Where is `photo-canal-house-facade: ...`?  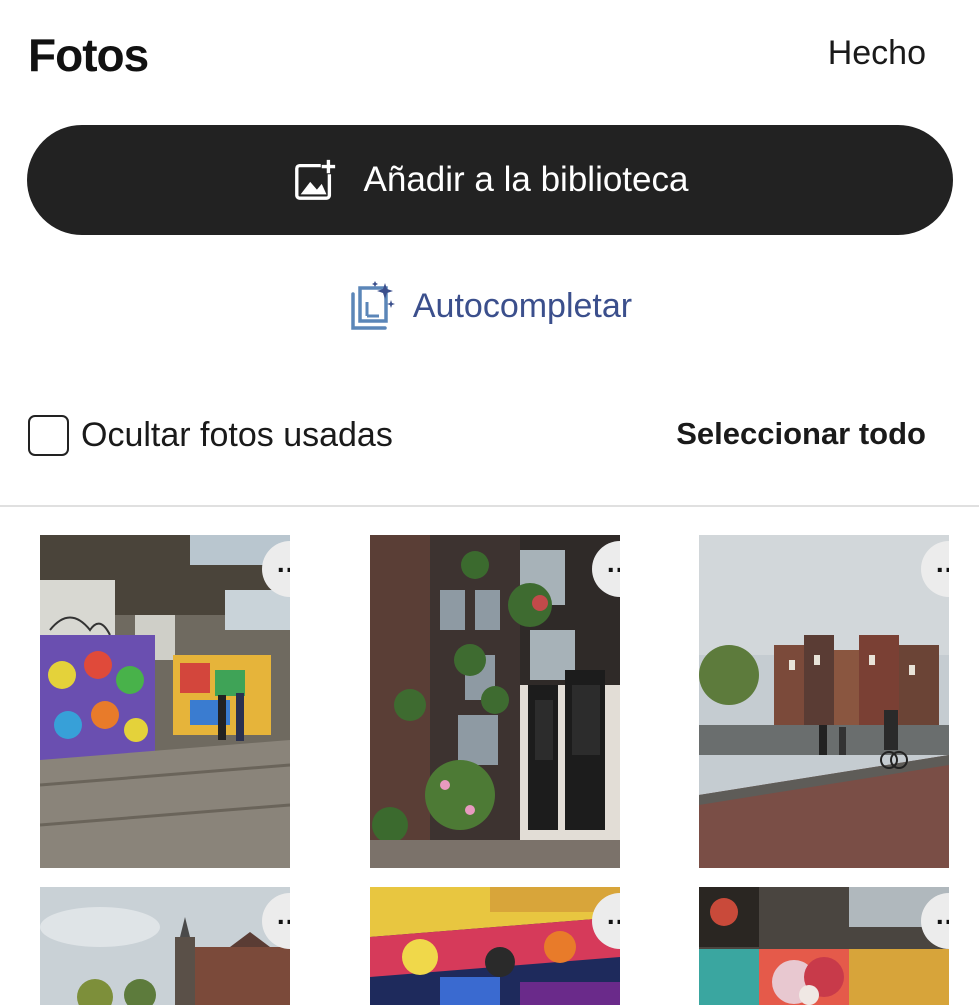 photo-canal-house-facade: ... is located at coordinates (495, 701).